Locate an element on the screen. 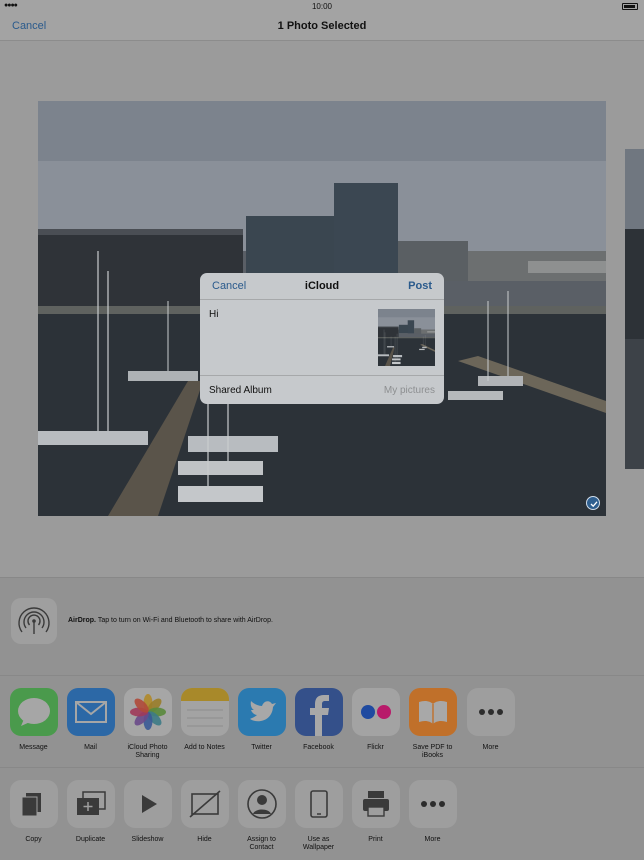  photo-thumbnail is located at coordinates (406, 337).